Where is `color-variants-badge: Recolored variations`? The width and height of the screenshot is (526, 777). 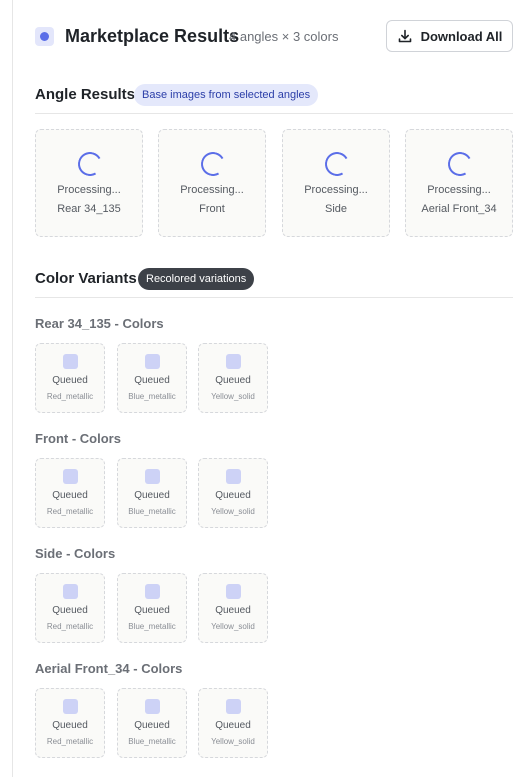 color-variants-badge: Recolored variations is located at coordinates (196, 279).